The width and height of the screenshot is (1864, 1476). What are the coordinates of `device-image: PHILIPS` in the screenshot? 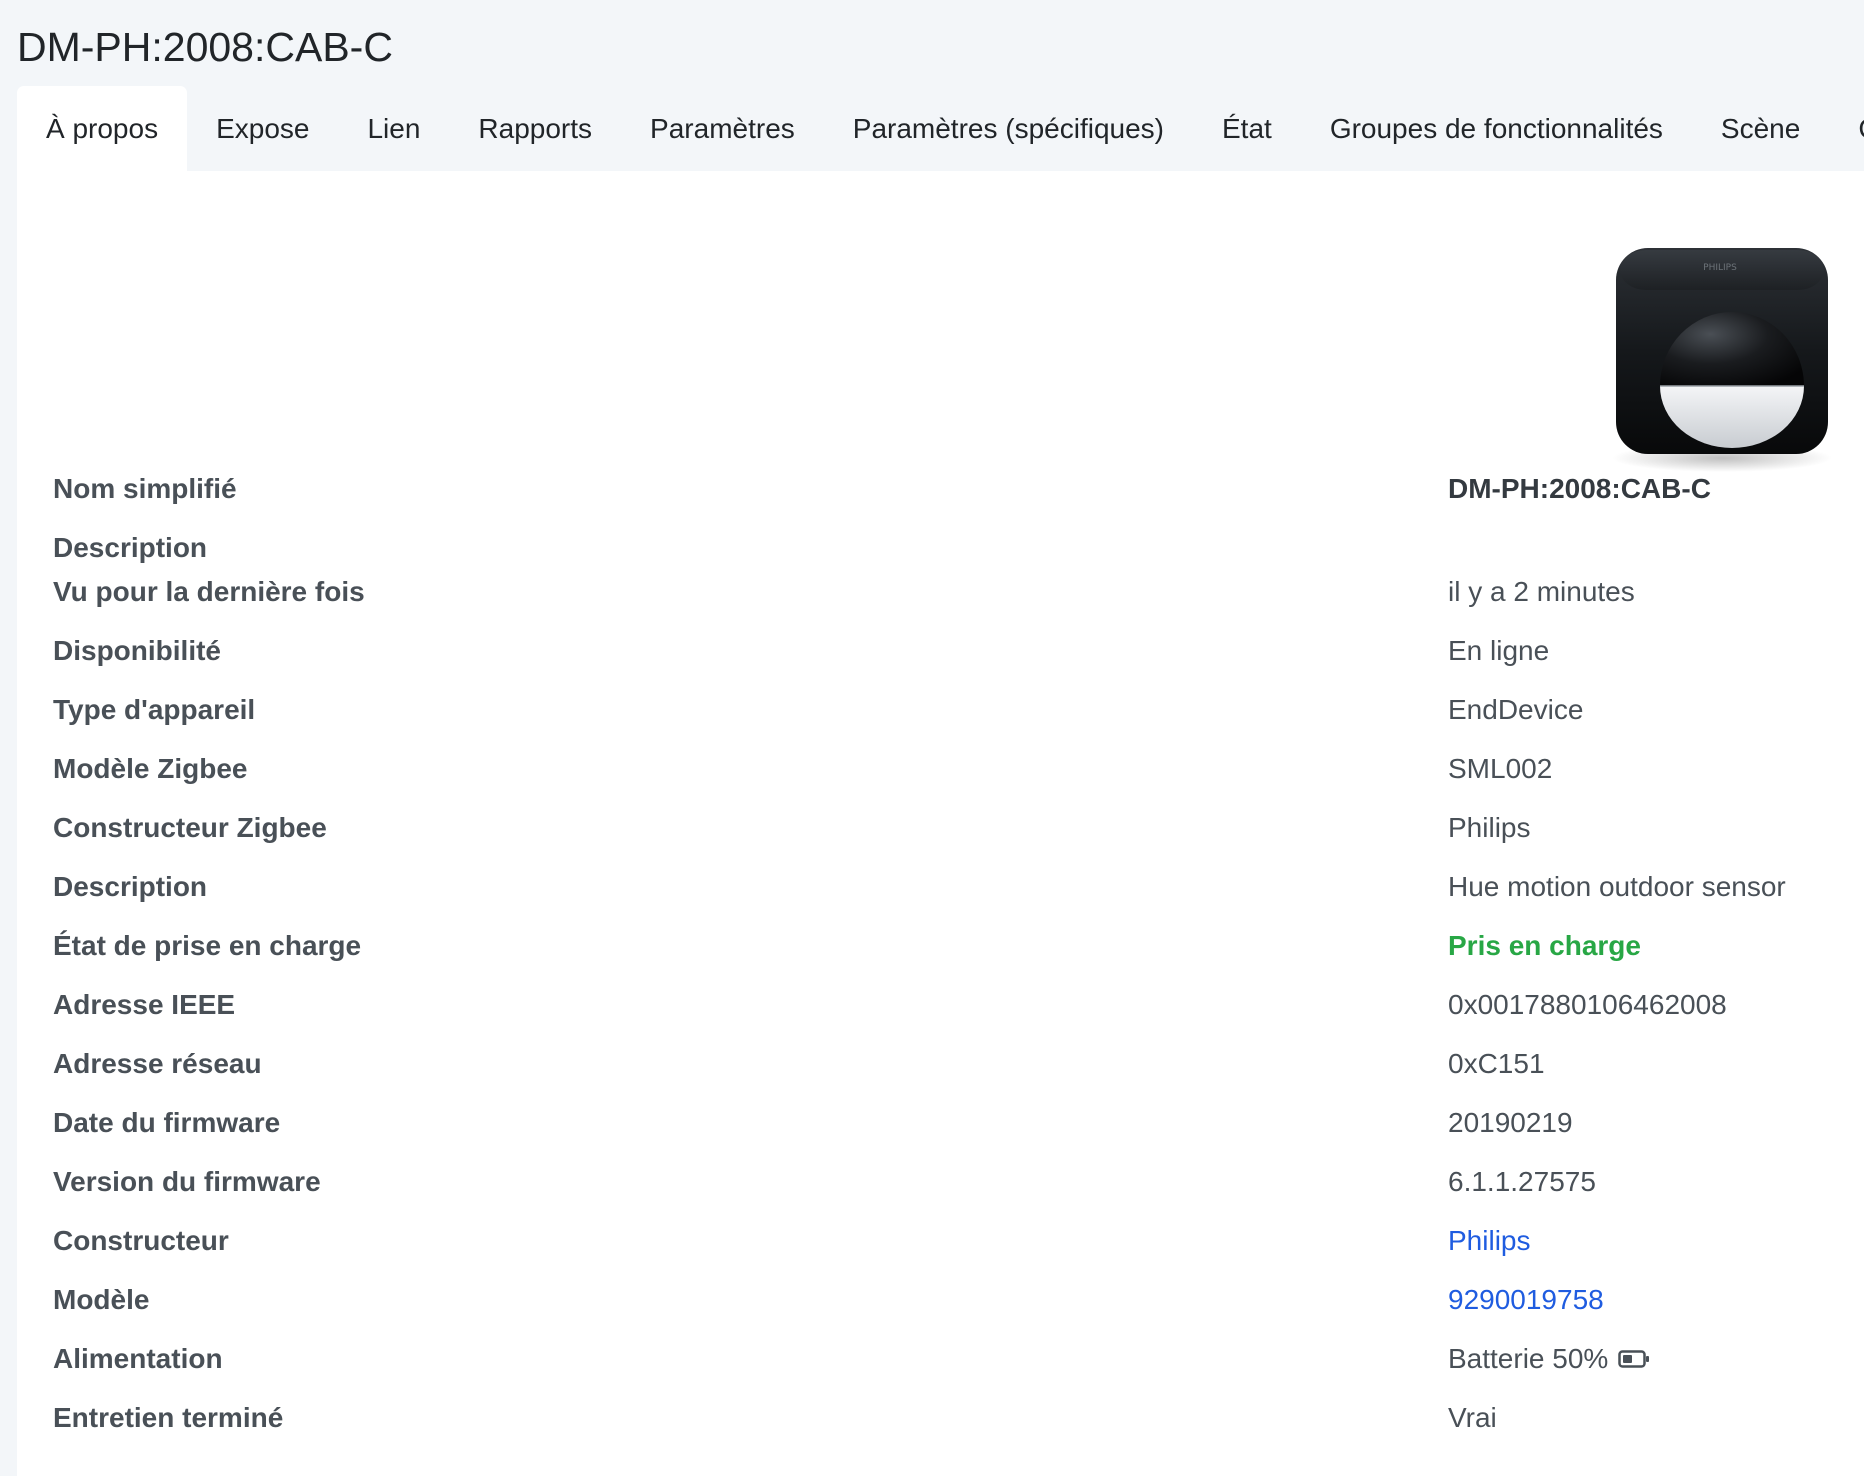 It's located at (1722, 351).